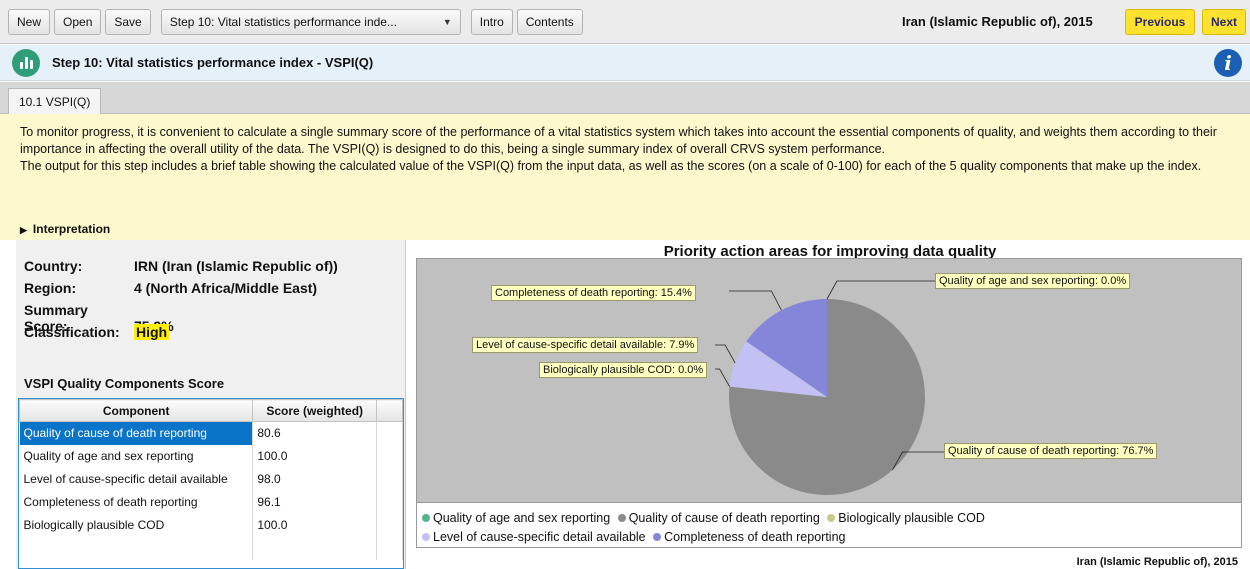 This screenshot has width=1250, height=569. What do you see at coordinates (911, 518) in the screenshot?
I see `legend-label: Biologically plausible COD` at bounding box center [911, 518].